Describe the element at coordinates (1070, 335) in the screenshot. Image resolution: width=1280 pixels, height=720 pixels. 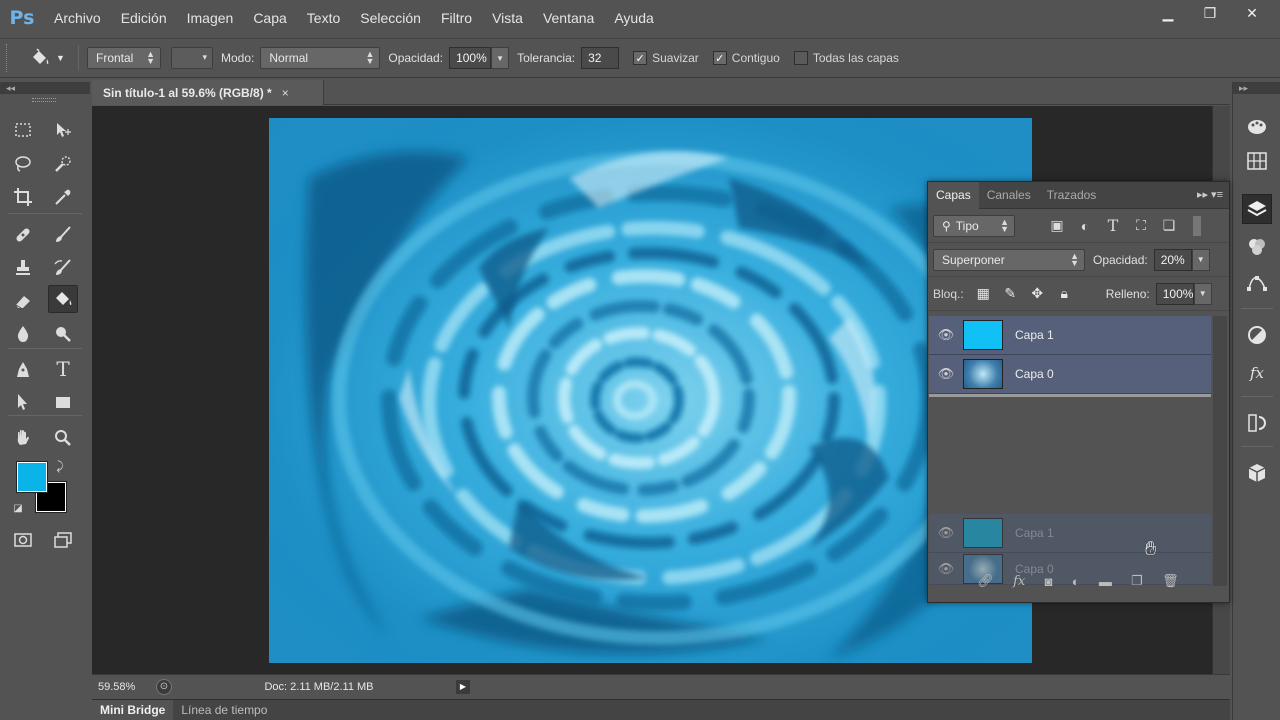
I see `layer-row: 👁︎ Capa 1` at that location.